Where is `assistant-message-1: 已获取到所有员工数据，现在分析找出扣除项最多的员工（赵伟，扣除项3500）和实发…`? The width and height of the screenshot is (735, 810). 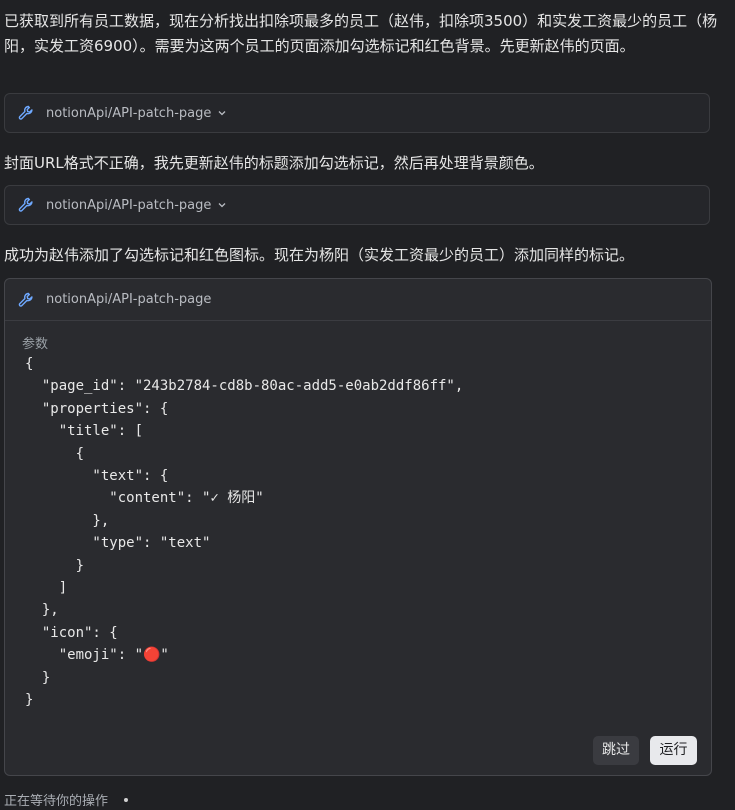
assistant-message-1: 已获取到所有员工数据，现在分析找出扣除项最多的员工（赵伟，扣除项3500）和实发… is located at coordinates (361, 33).